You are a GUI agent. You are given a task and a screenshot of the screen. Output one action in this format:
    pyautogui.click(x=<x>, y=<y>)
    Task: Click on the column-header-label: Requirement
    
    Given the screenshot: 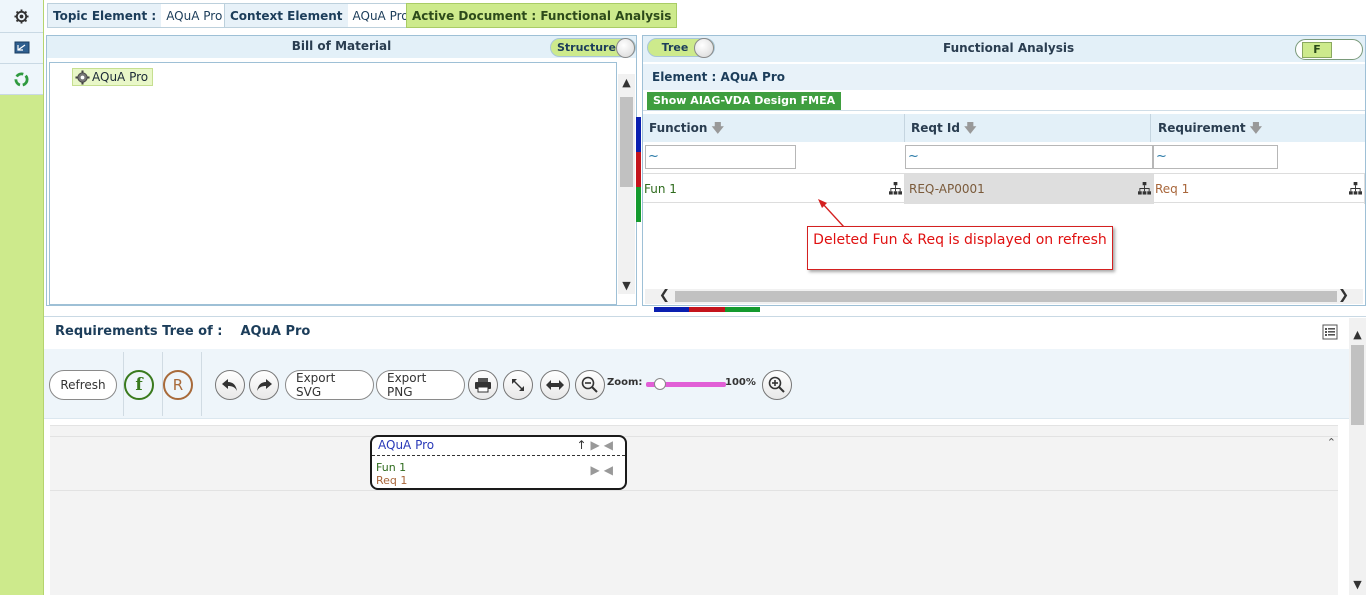 What is the action you would take?
    pyautogui.click(x=1202, y=128)
    